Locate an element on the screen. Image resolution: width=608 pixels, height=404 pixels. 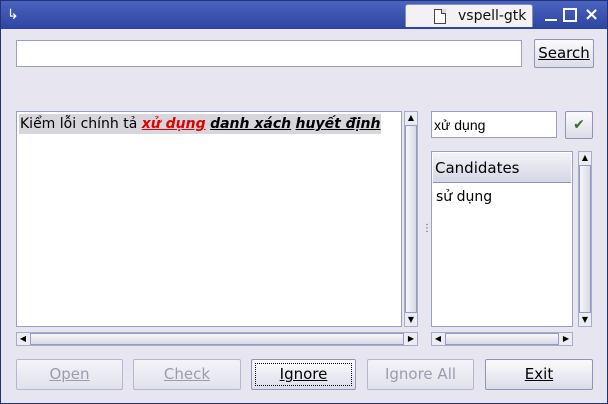
minimize-icon is located at coordinates (551, 15).